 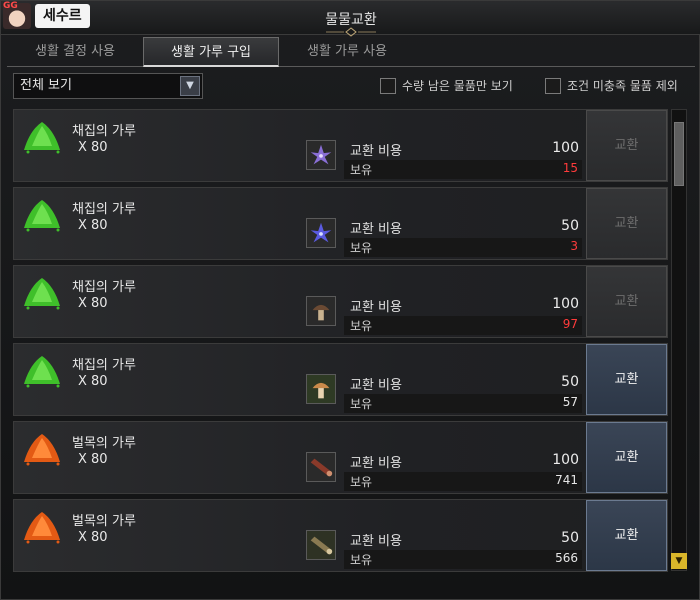 I want to click on chevron-down-icon: ▼, so click(x=190, y=86).